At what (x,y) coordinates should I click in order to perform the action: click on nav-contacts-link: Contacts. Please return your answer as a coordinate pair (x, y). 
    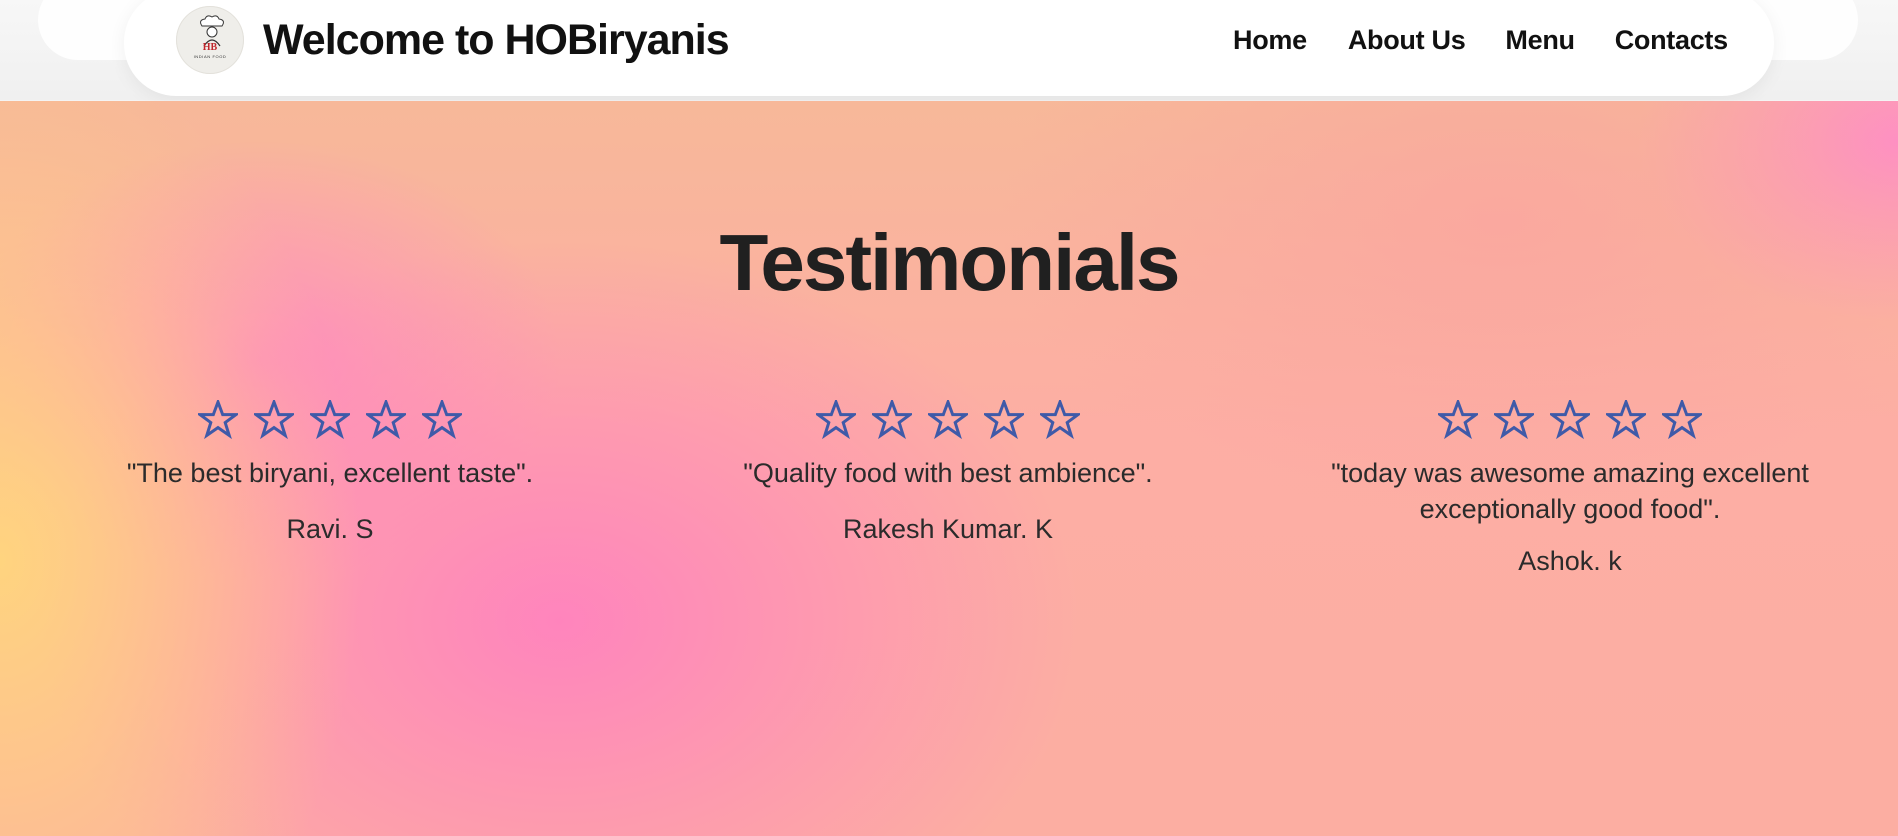
    Looking at the image, I should click on (1671, 40).